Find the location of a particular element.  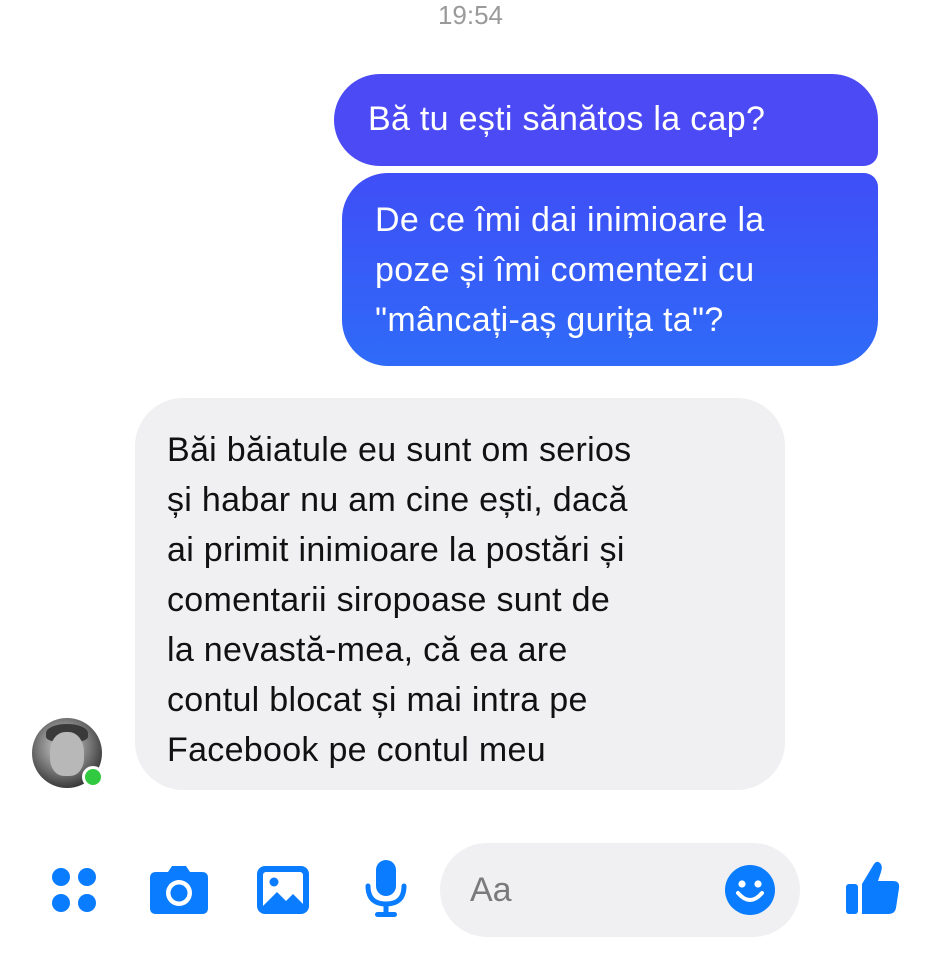

gallery-icon is located at coordinates (283, 890).